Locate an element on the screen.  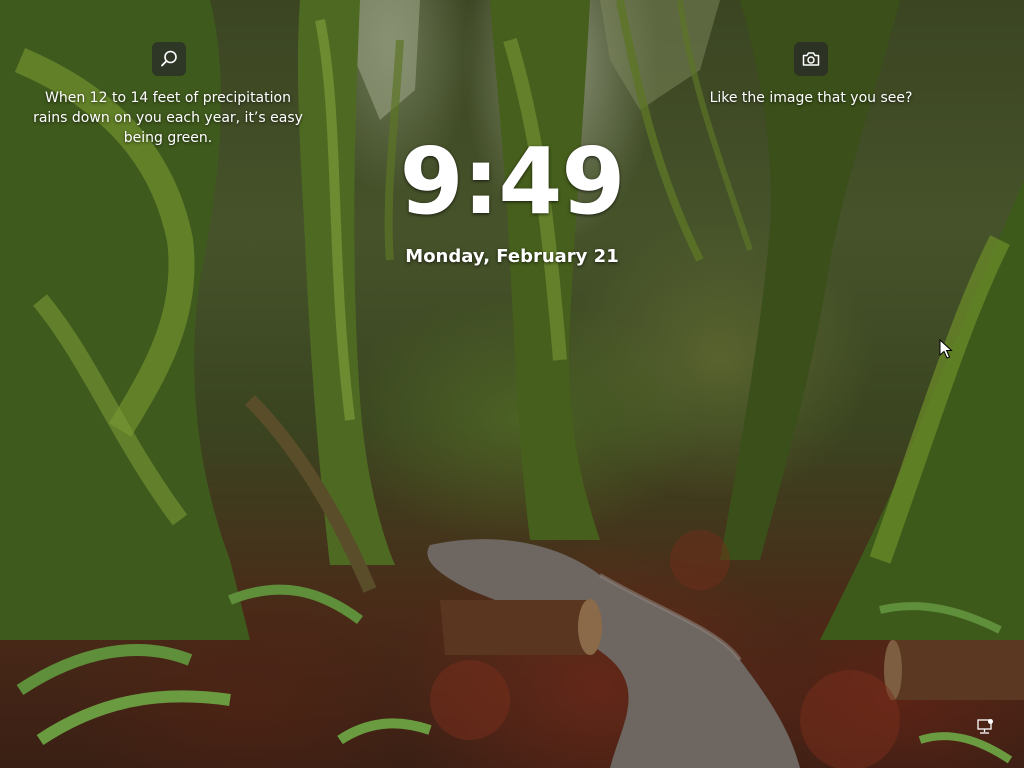
mouse-pointer is located at coordinates (946, 349).